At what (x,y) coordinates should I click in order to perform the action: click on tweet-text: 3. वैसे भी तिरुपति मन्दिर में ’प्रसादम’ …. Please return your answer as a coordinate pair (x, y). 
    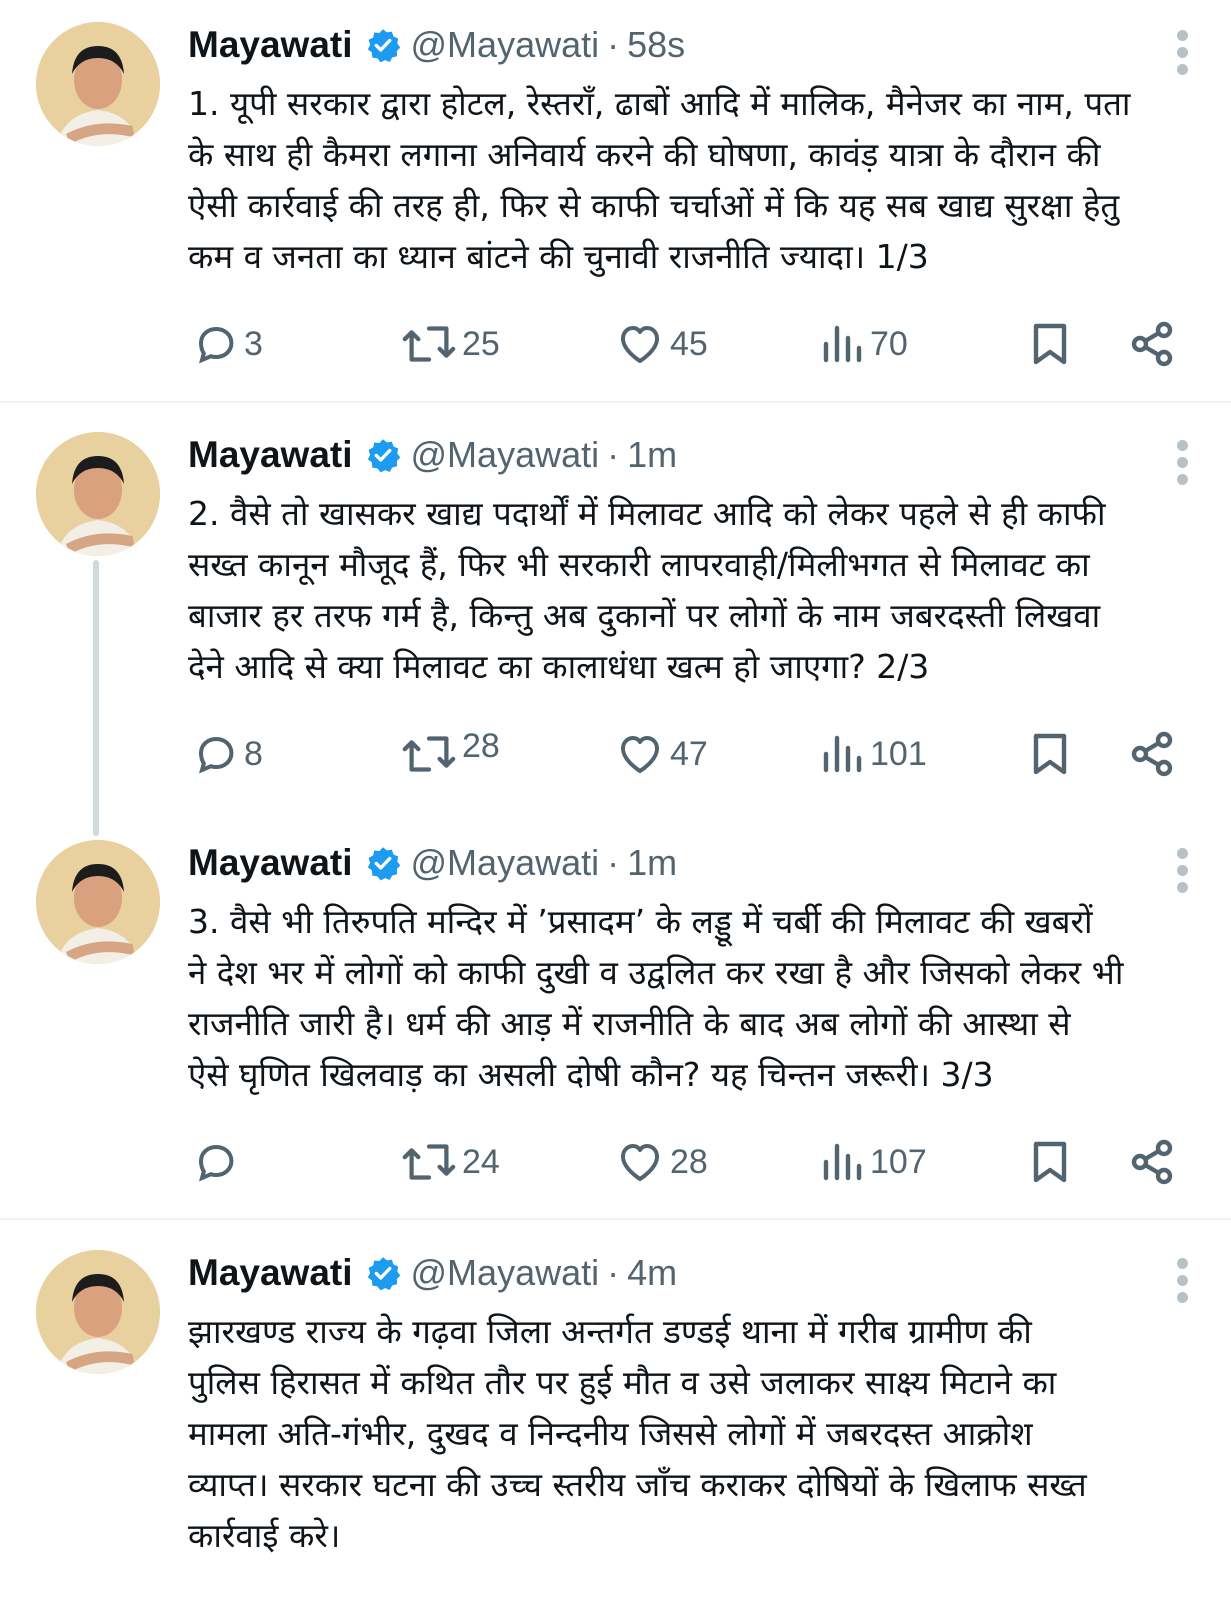
    Looking at the image, I should click on (656, 998).